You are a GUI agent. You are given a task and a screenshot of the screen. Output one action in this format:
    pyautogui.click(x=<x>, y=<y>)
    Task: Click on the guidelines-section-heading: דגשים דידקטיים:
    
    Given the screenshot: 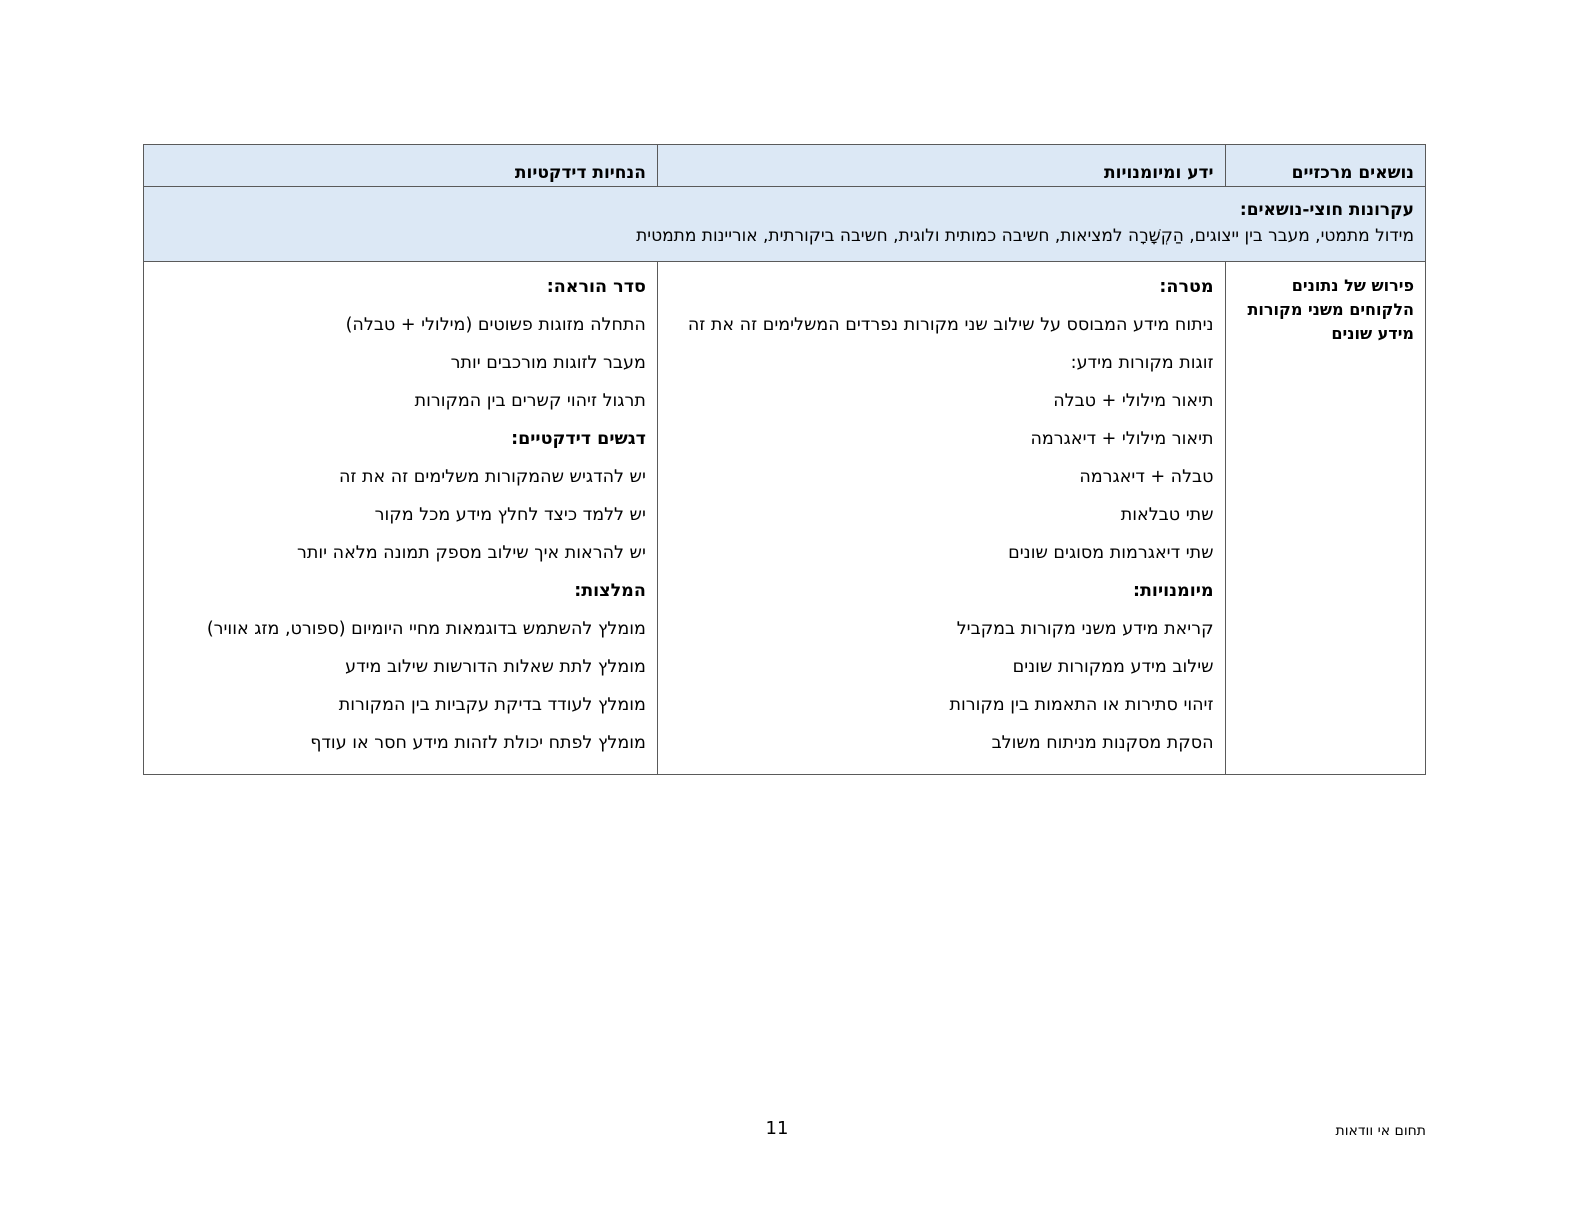 What is the action you would take?
    pyautogui.click(x=578, y=439)
    